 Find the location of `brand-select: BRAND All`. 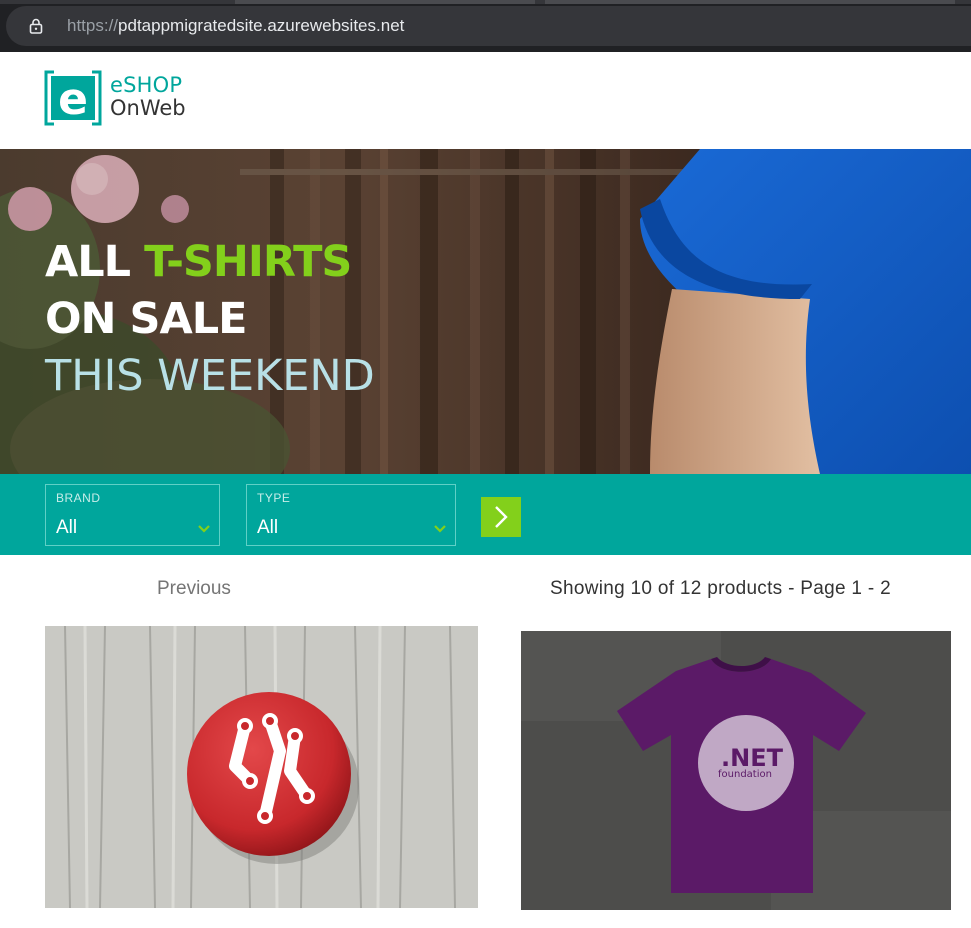

brand-select: BRAND All is located at coordinates (132, 515).